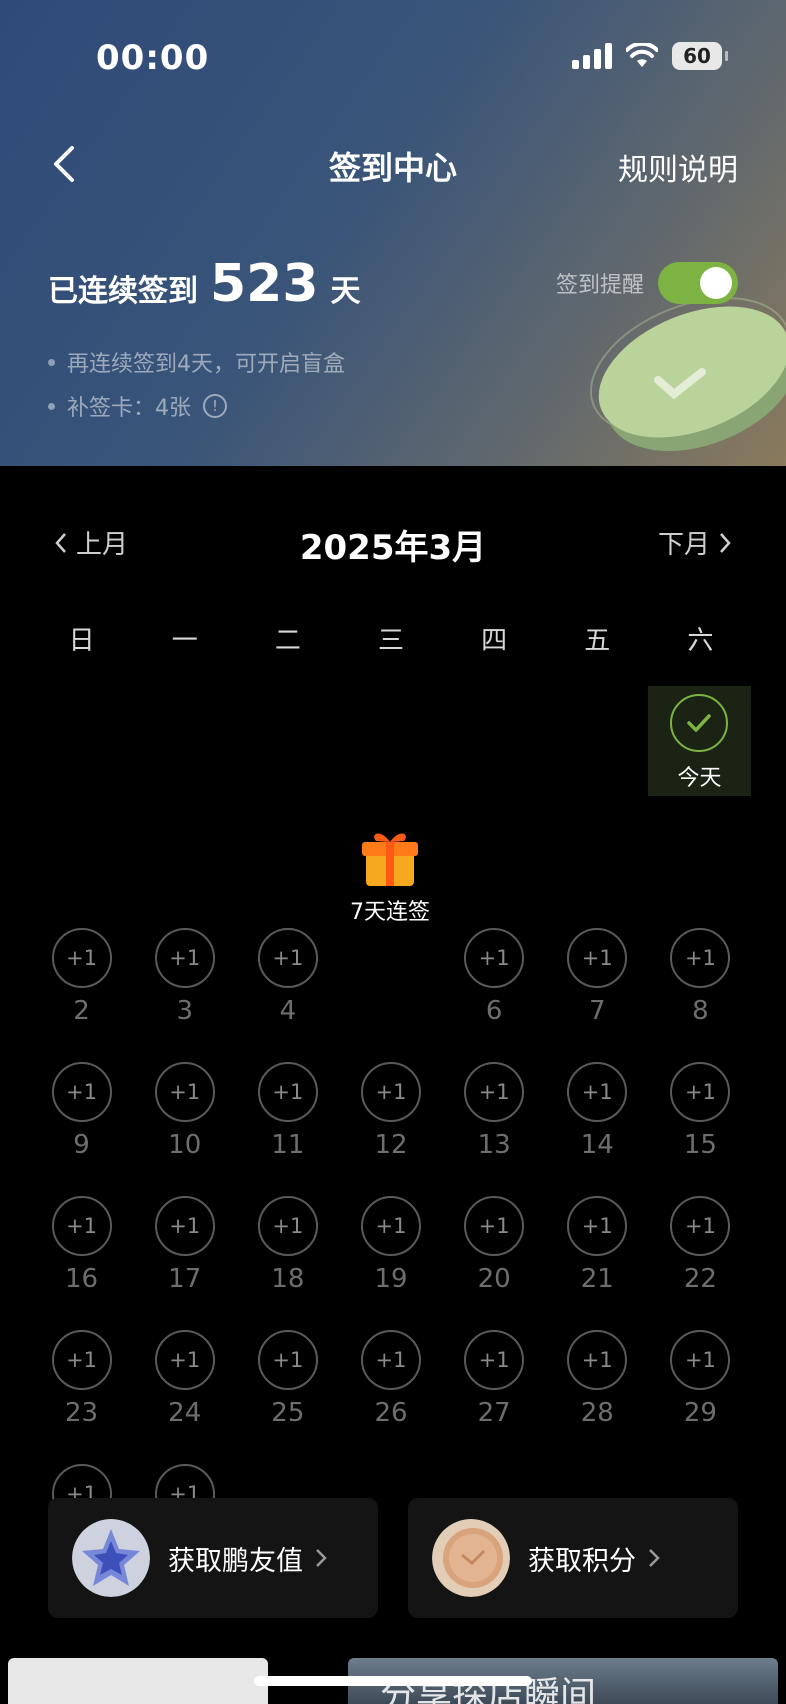 This screenshot has height=1704, width=786. Describe the element at coordinates (597, 1279) in the screenshot. I see `day-number: 21` at that location.